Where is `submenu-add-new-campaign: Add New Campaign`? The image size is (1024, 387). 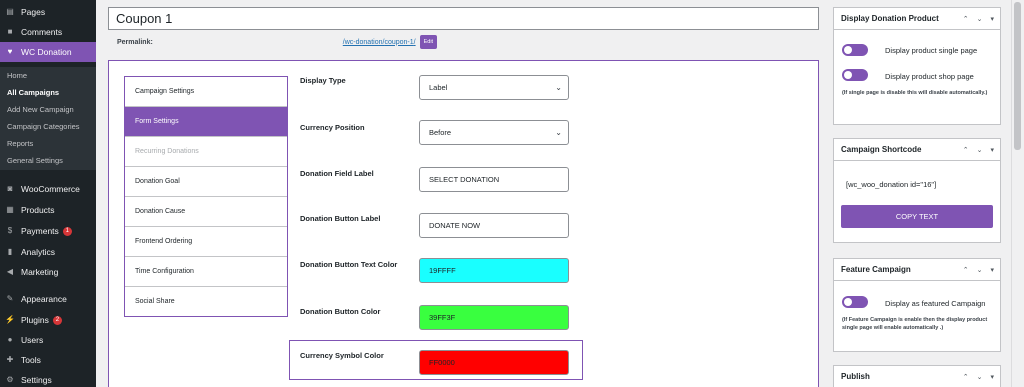 submenu-add-new-campaign: Add New Campaign is located at coordinates (40, 109).